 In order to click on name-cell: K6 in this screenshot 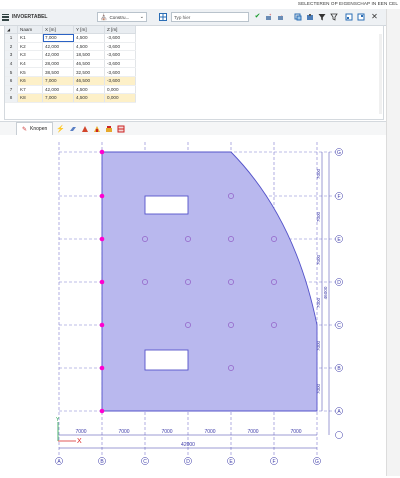, I will do `click(30, 81)`.